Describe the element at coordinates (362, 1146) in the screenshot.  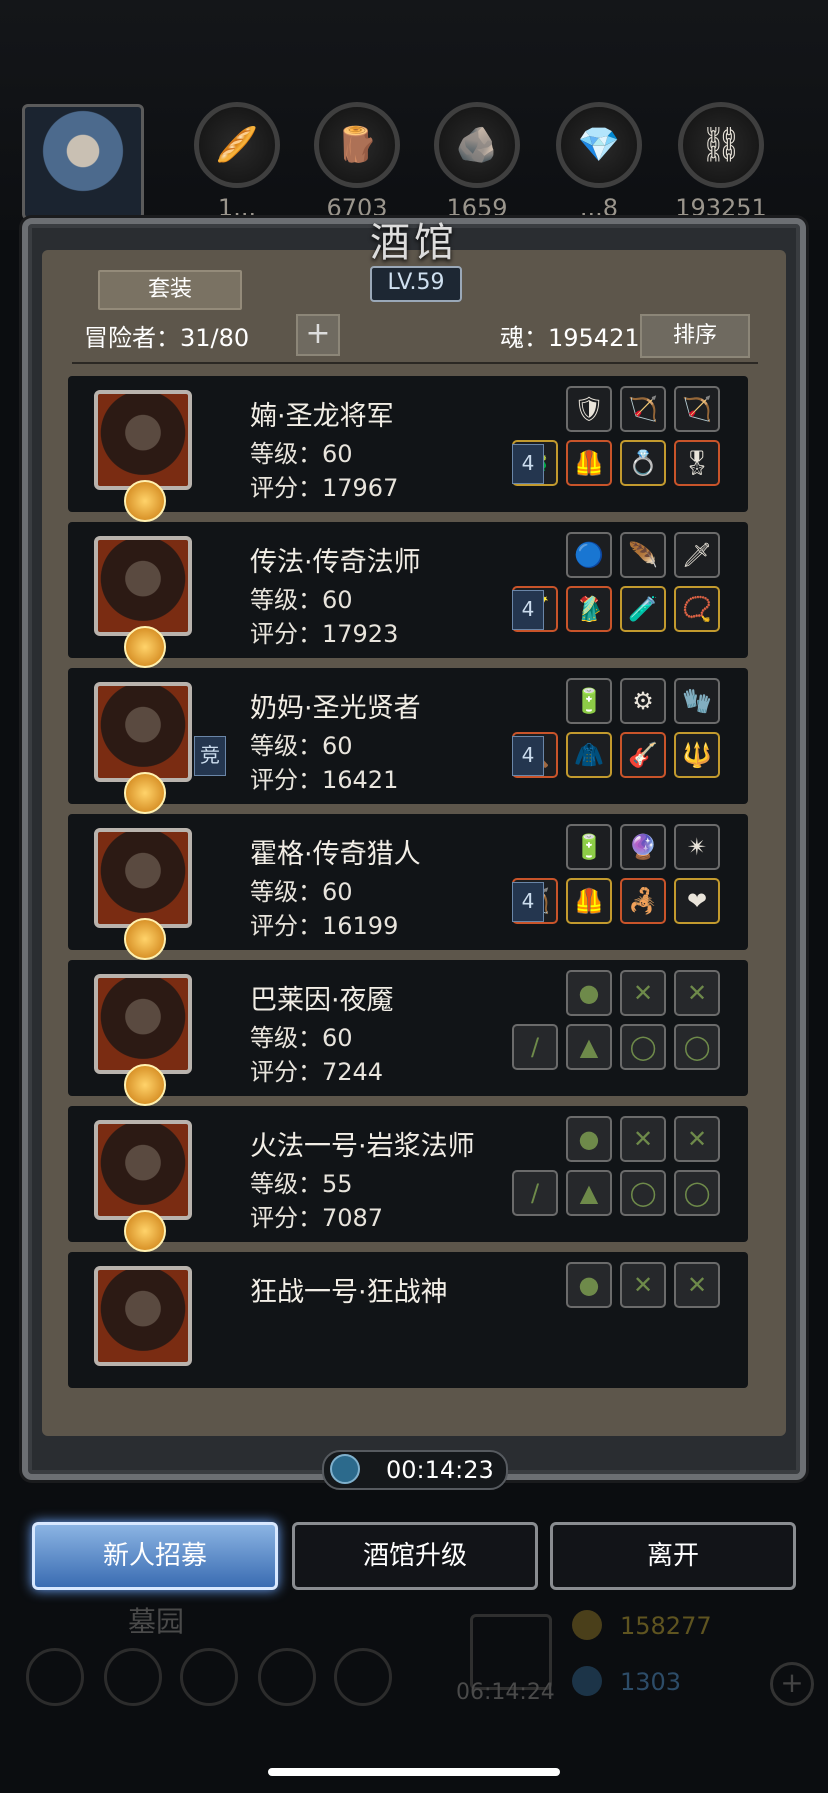
I see `hero-name: 火法一号·岩浆法师` at that location.